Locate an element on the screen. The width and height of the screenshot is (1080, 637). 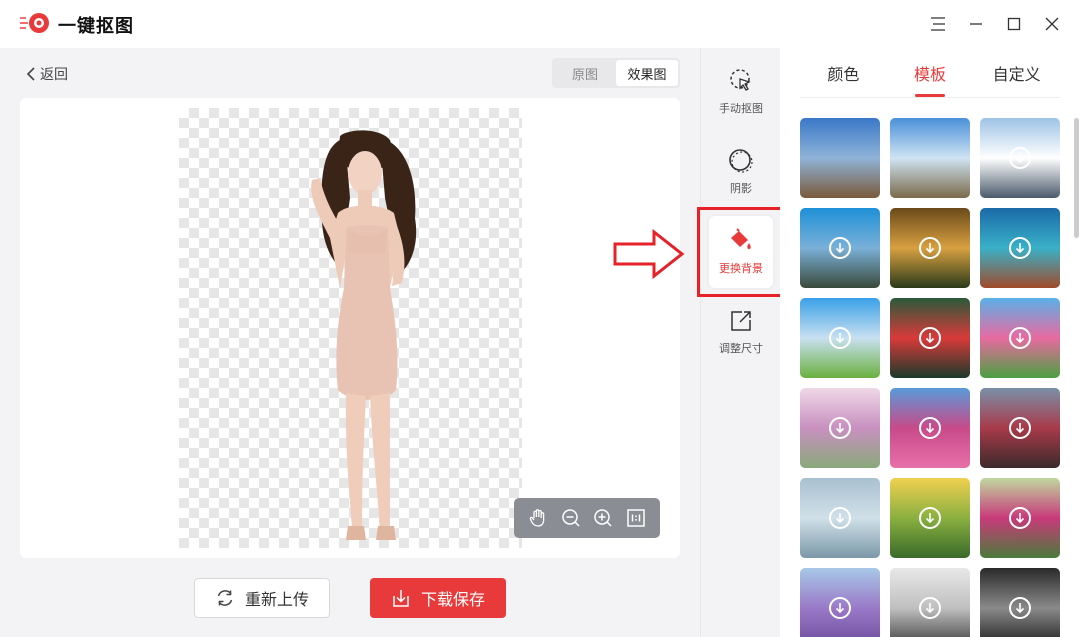
view-toggle: 原图 效果图 is located at coordinates (616, 73).